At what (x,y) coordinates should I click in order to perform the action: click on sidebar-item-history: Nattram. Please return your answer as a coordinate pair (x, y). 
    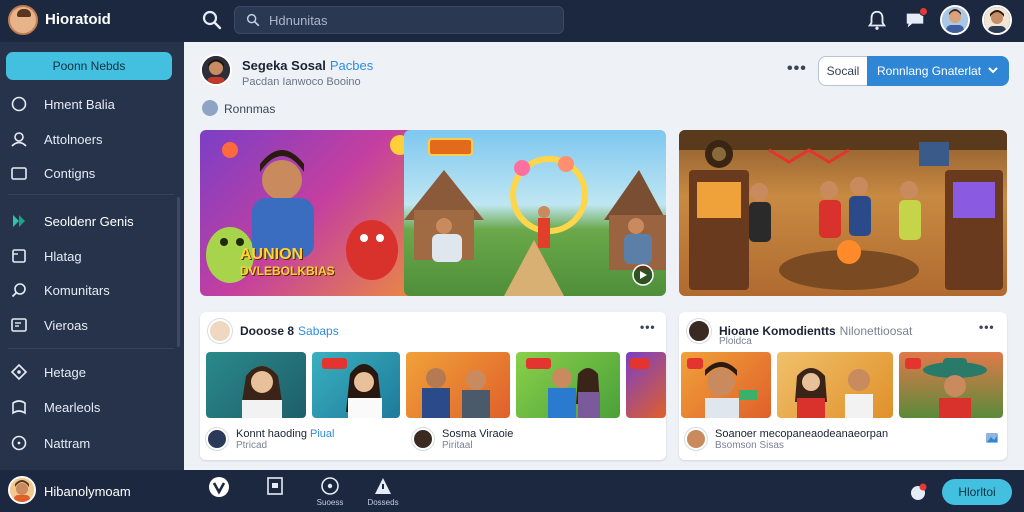
    Looking at the image, I should click on (93, 443).